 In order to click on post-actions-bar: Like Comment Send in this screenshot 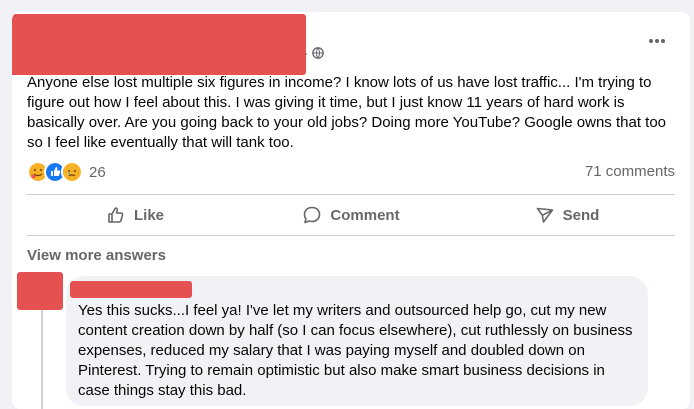, I will do `click(351, 215)`.